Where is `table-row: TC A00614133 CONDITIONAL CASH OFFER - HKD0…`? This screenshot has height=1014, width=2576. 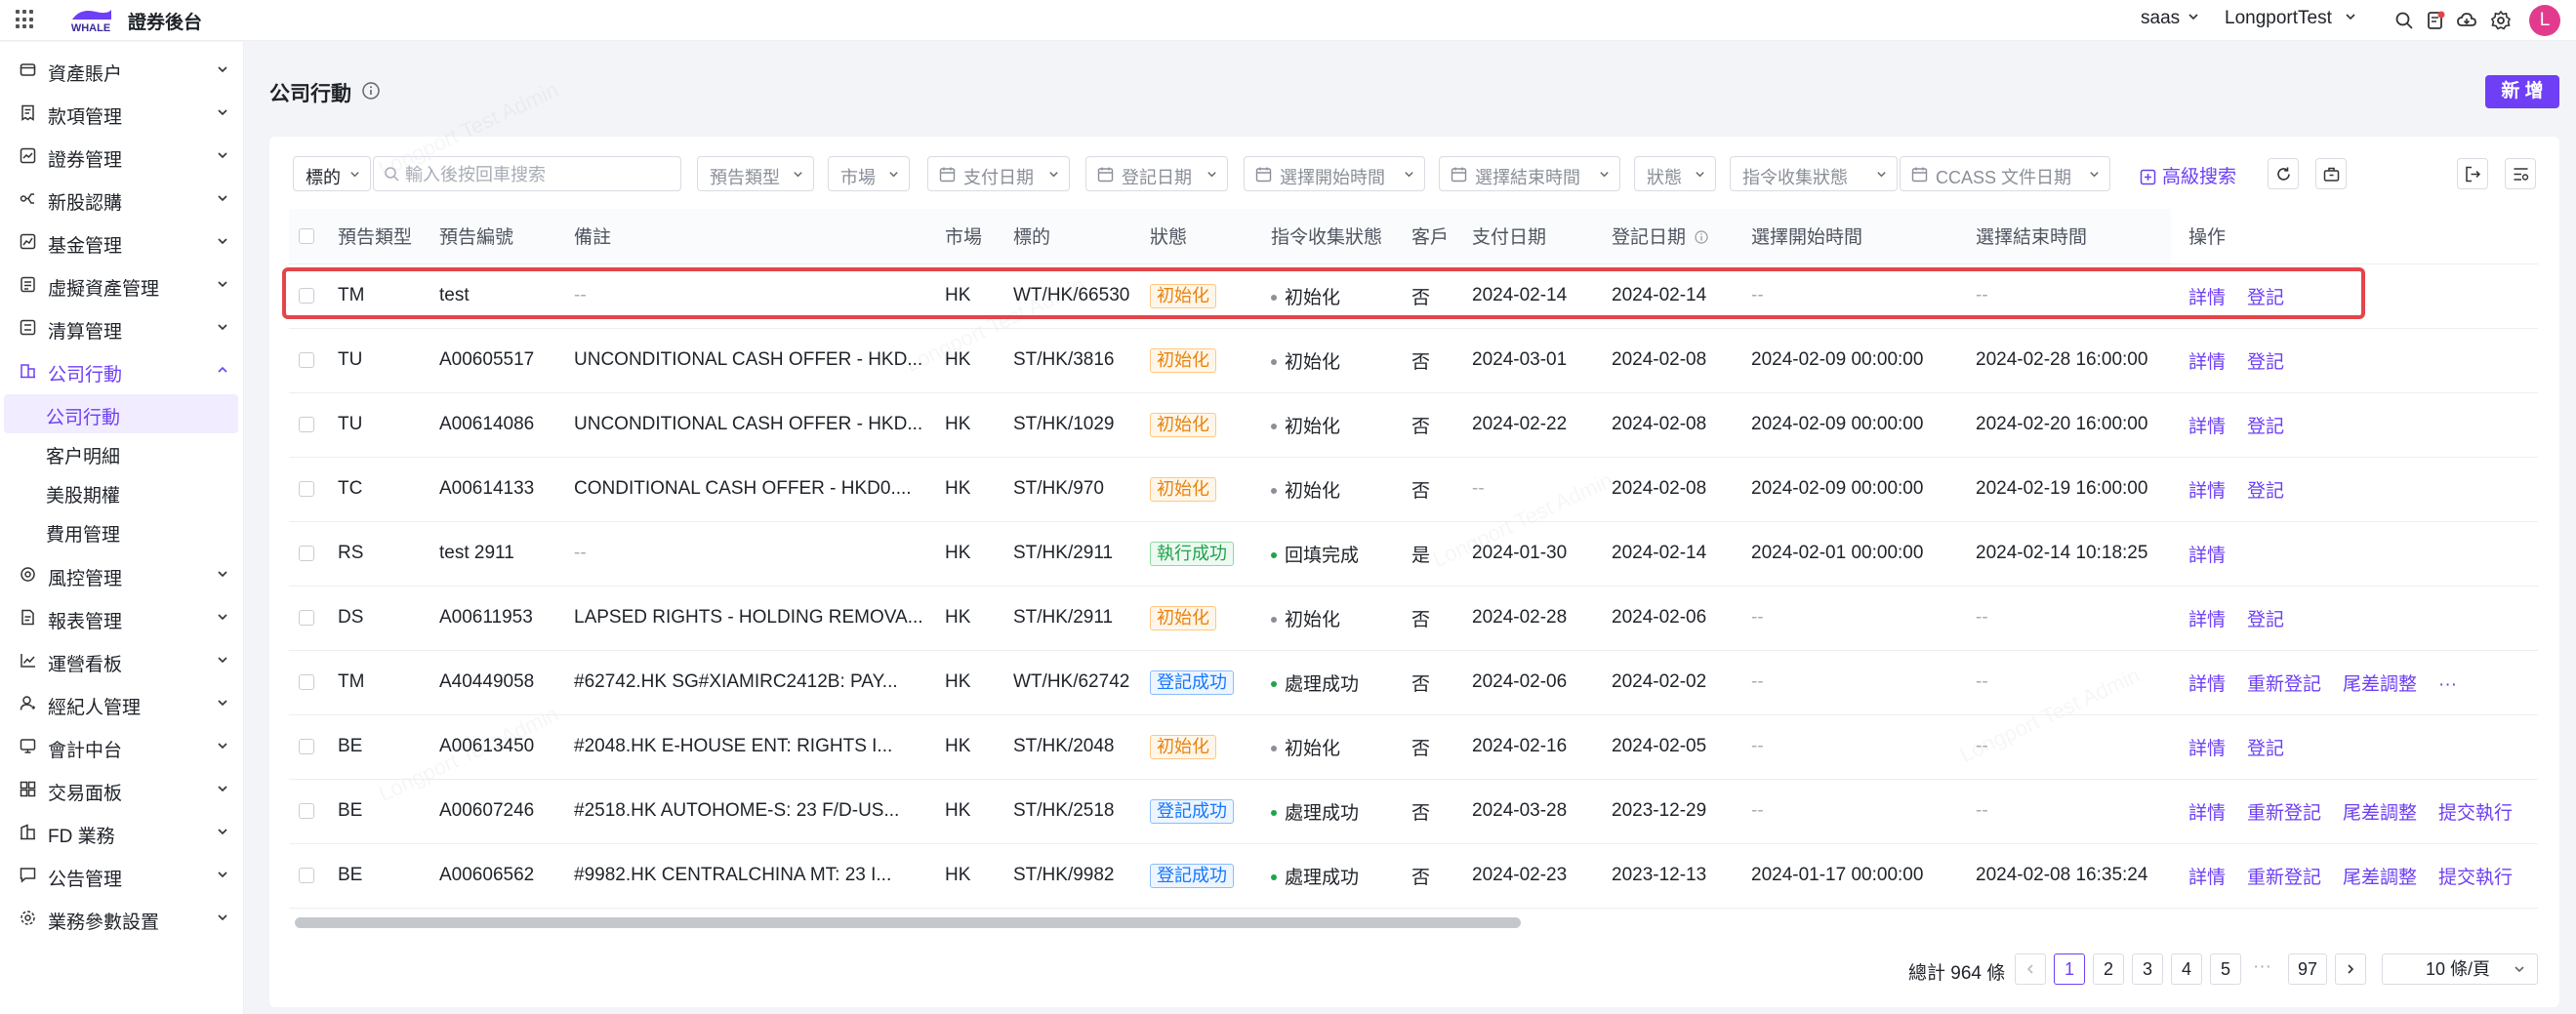
table-row: TC A00614133 CONDITIONAL CASH OFFER - HKD0… is located at coordinates (1413, 489).